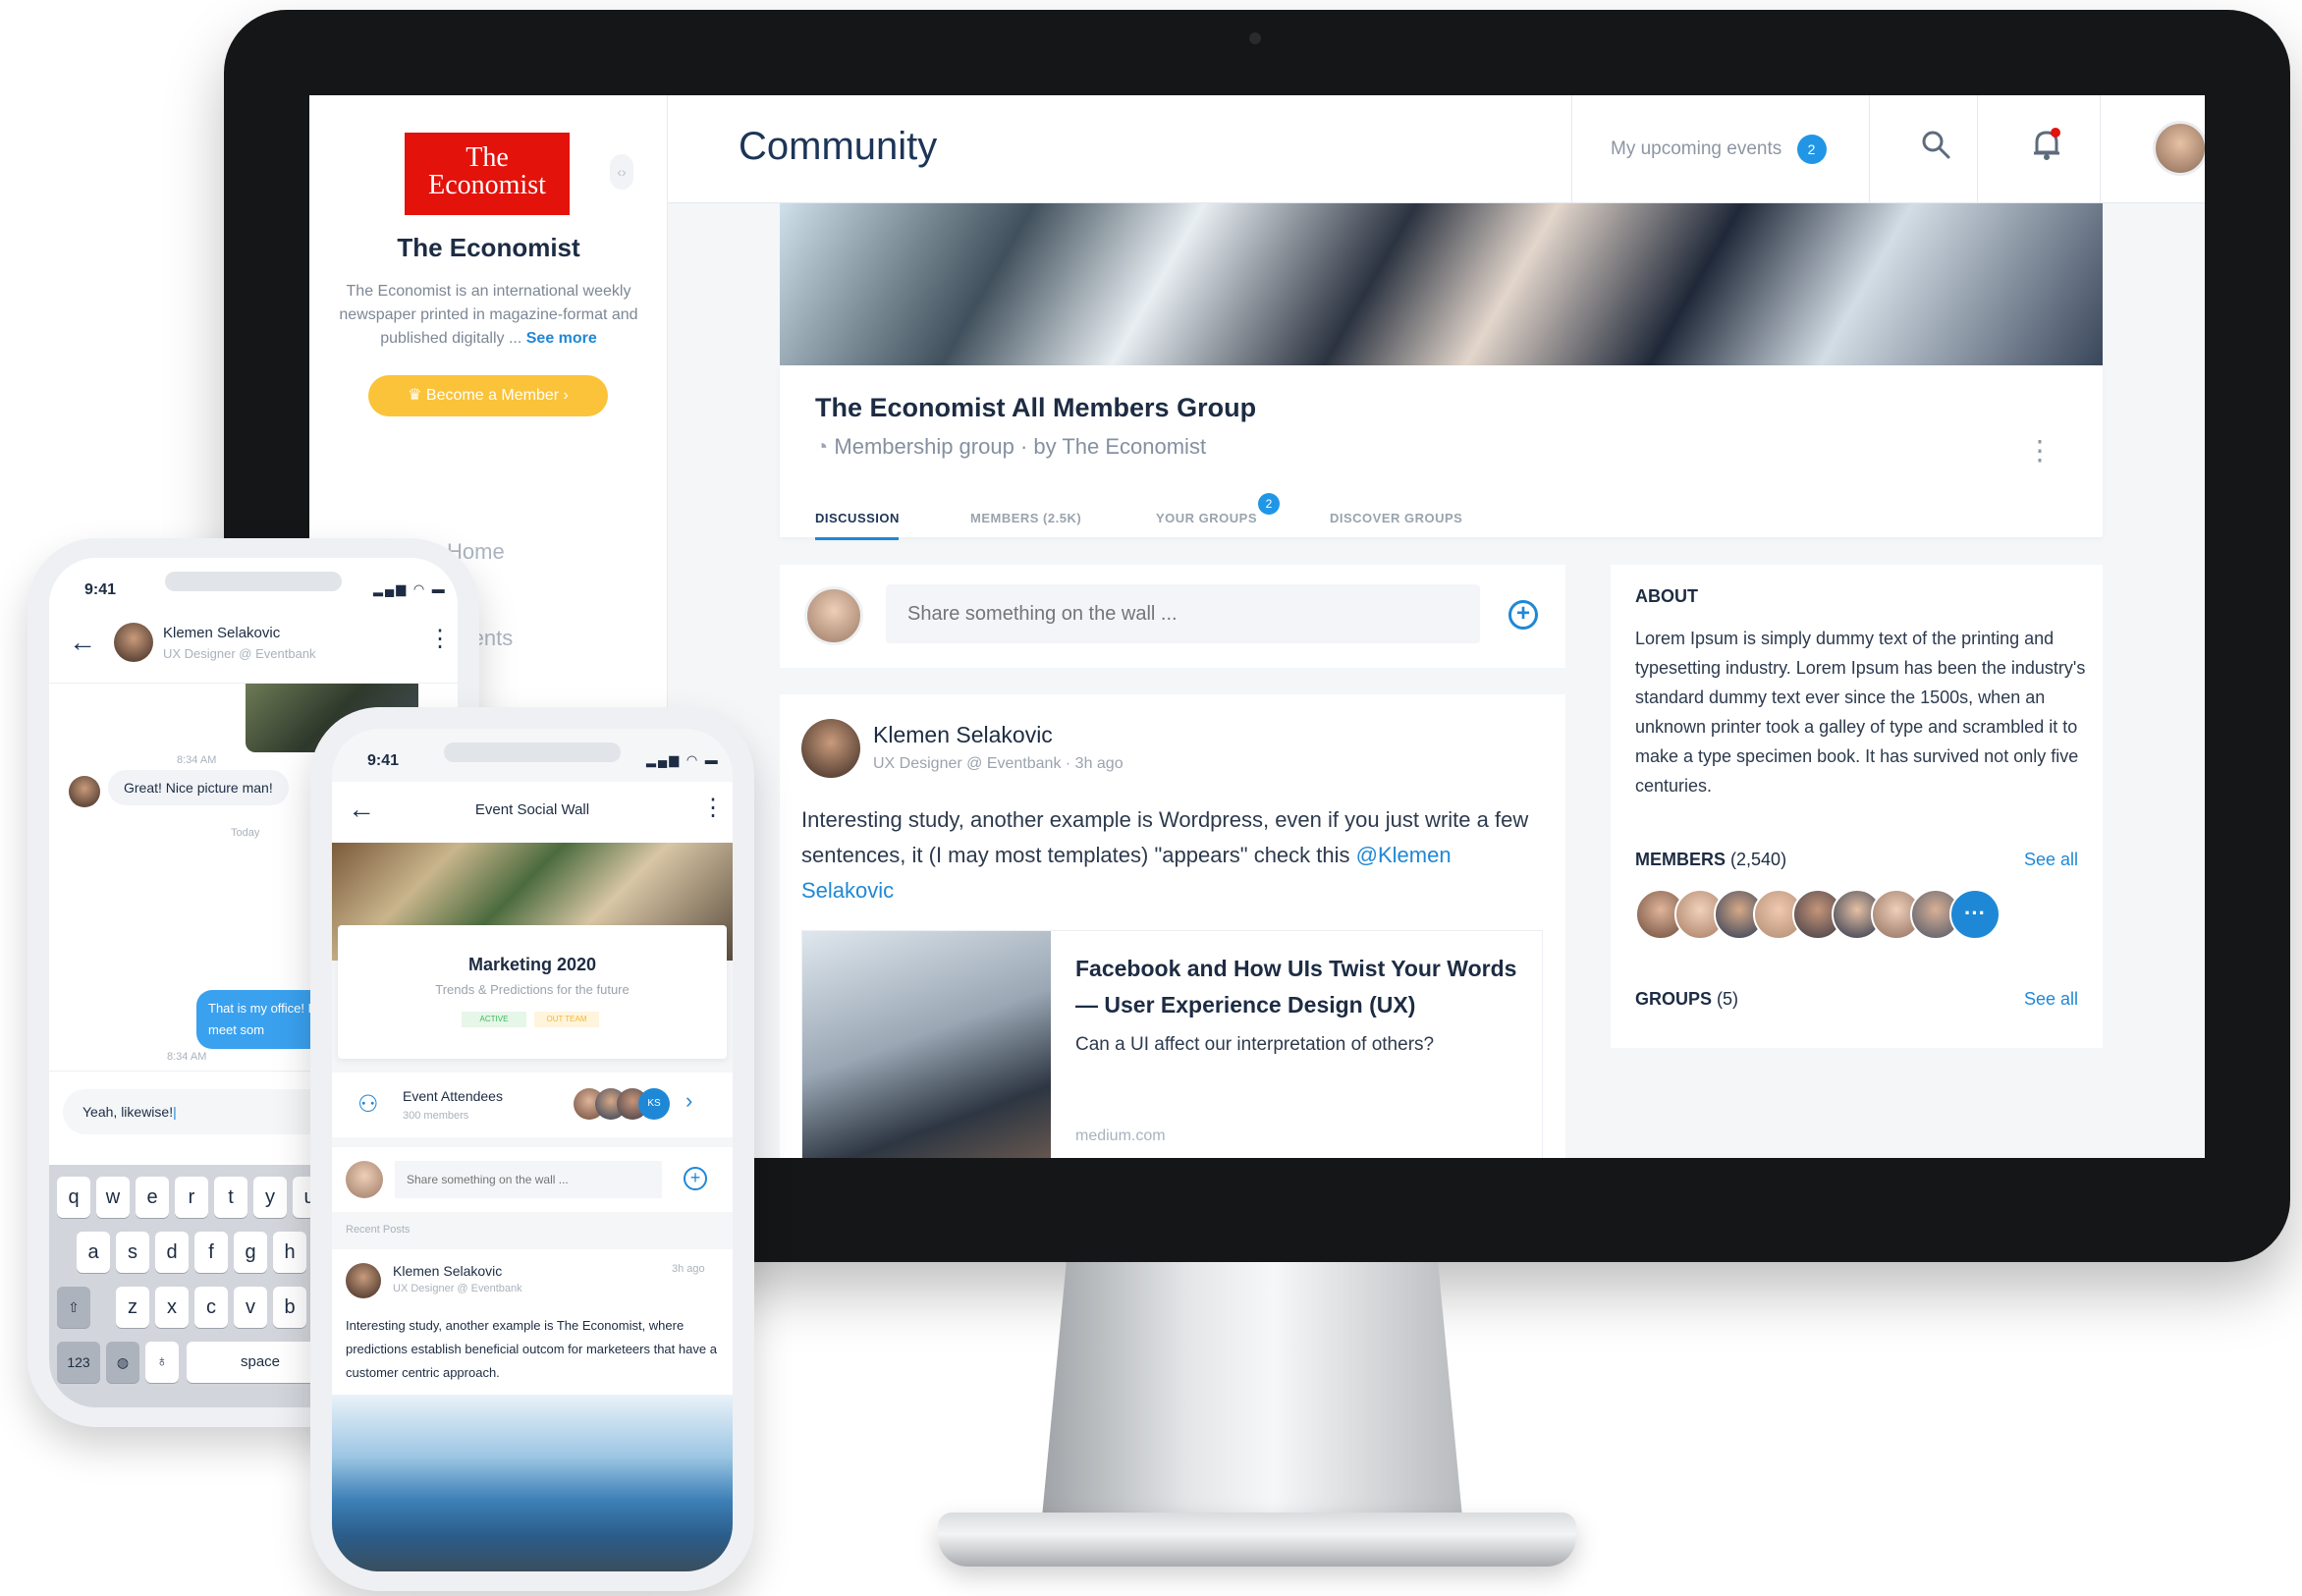 The image size is (2302, 1596). What do you see at coordinates (567, 1020) in the screenshot?
I see `team-badge: OUT TEAM` at bounding box center [567, 1020].